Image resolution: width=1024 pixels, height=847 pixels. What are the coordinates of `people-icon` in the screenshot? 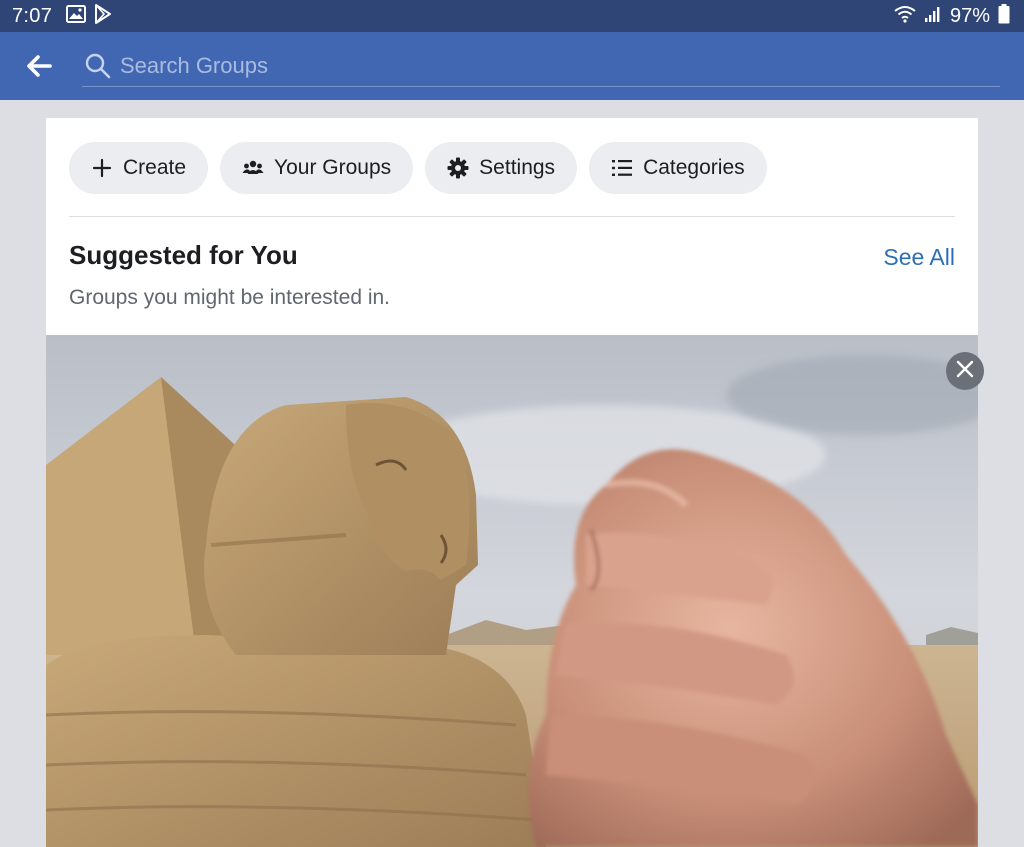 It's located at (253, 168).